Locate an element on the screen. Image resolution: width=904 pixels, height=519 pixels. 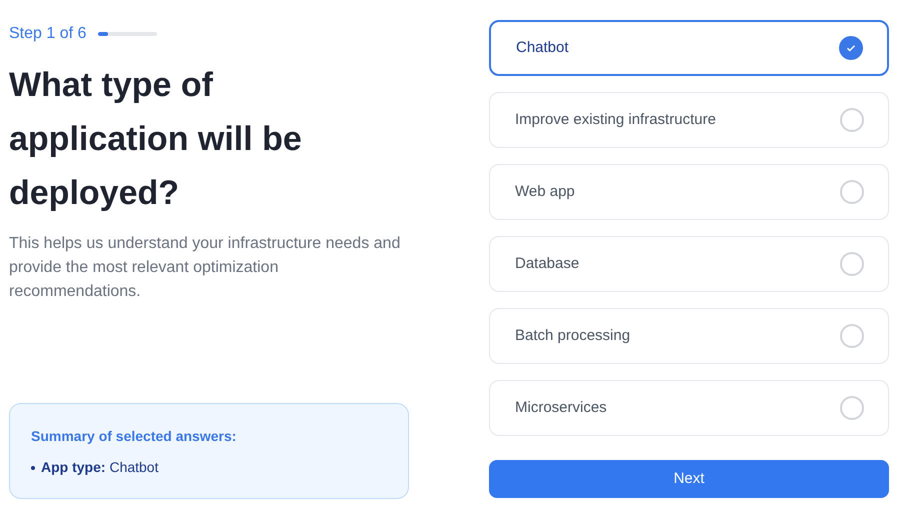
option-card: Chatbot is located at coordinates (689, 48).